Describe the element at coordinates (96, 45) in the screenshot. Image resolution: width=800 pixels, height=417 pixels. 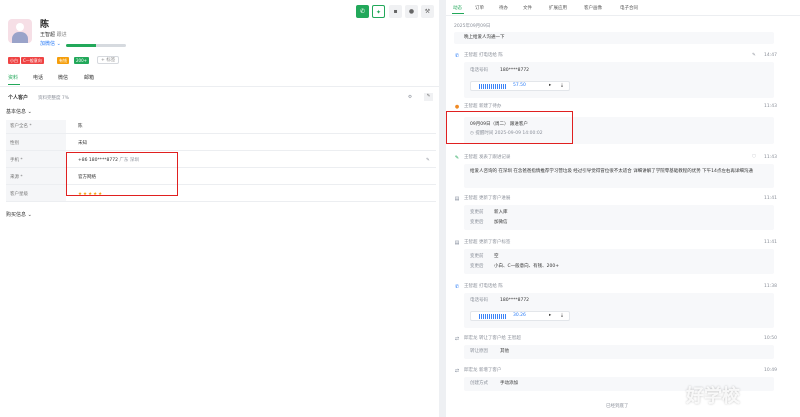
I see `stage-progress` at that location.